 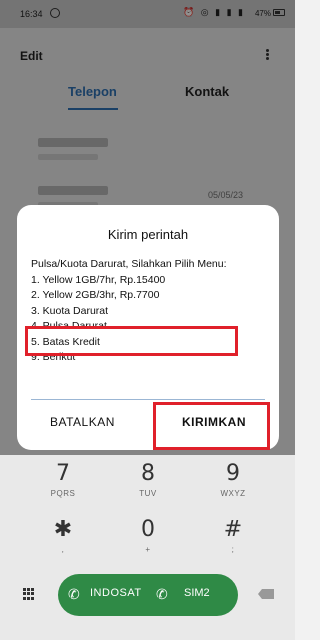 What do you see at coordinates (131, 341) in the screenshot?
I see `highlight-menu-item` at bounding box center [131, 341].